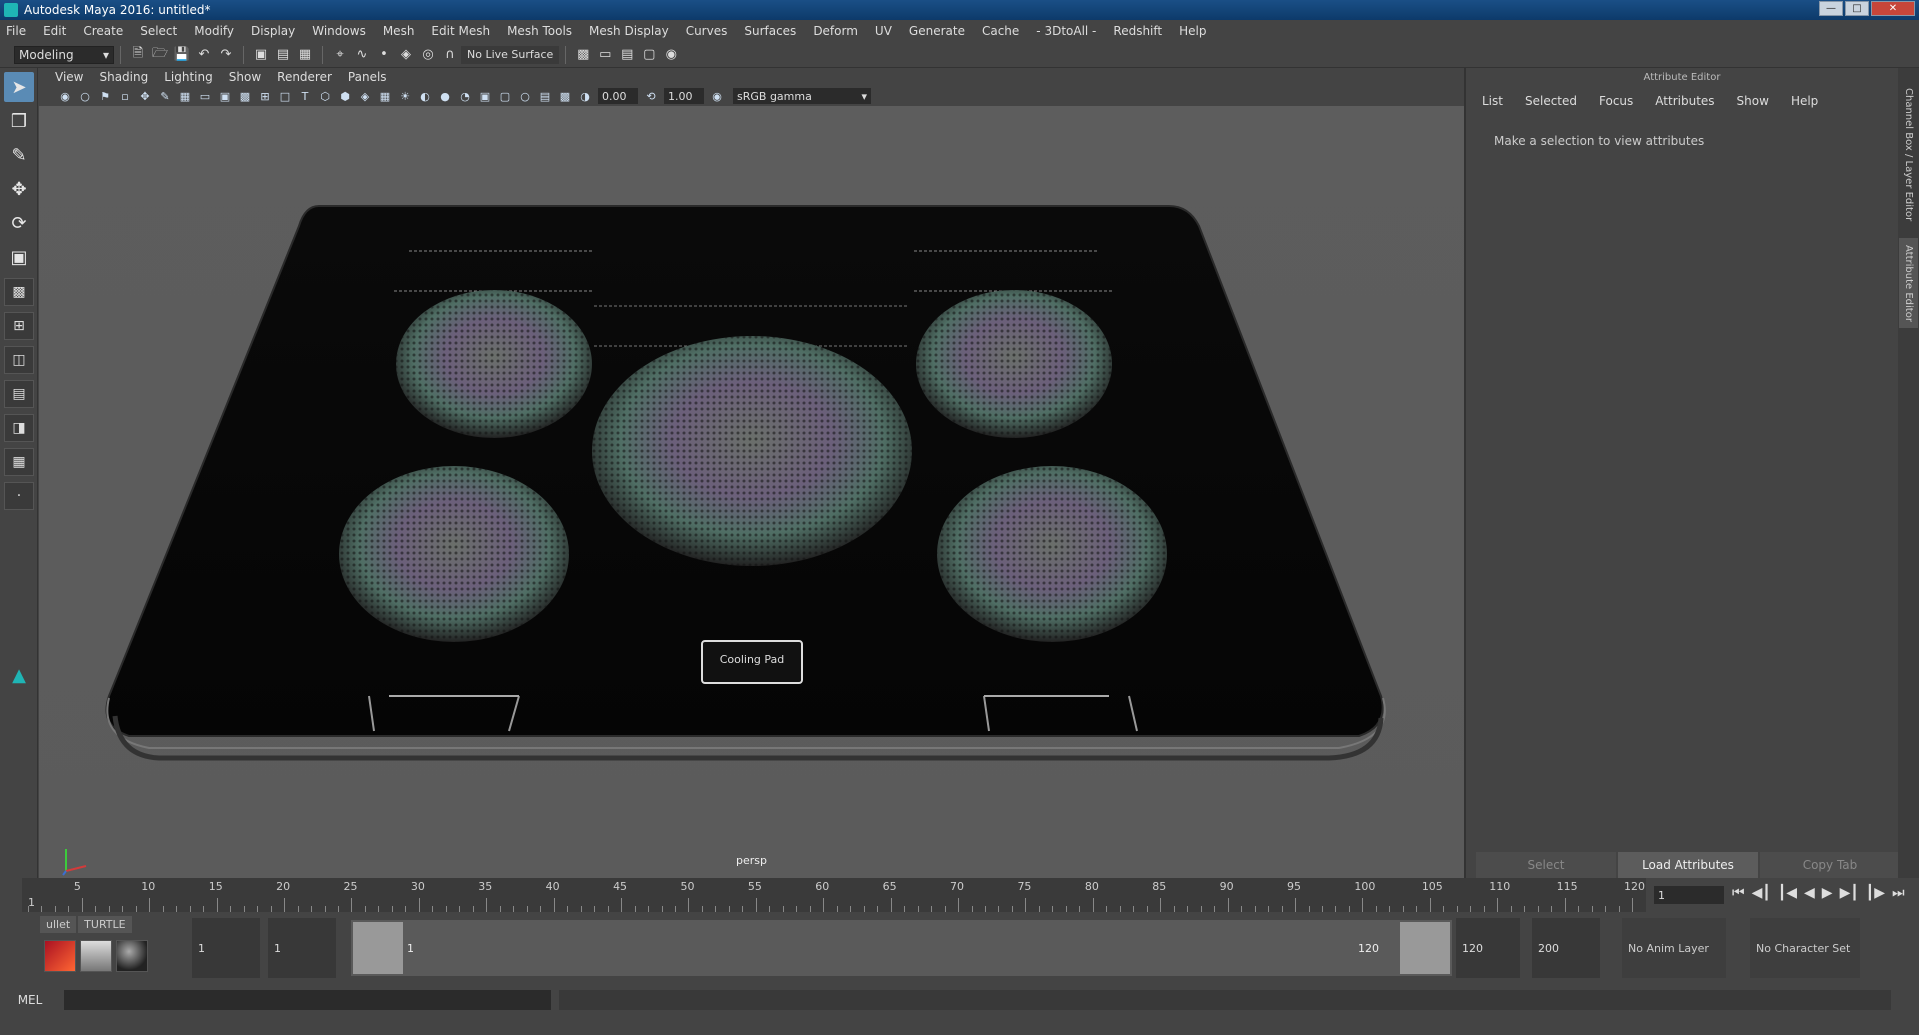 The width and height of the screenshot is (1919, 1035). Describe the element at coordinates (305, 96) in the screenshot. I see `safe-title-icon: T` at that location.